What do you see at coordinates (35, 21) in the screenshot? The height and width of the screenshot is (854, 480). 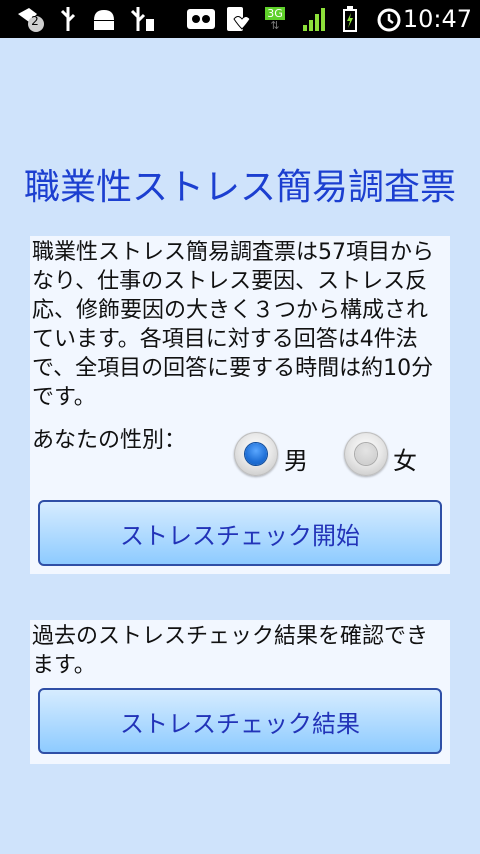 I see `notification-count: 2` at bounding box center [35, 21].